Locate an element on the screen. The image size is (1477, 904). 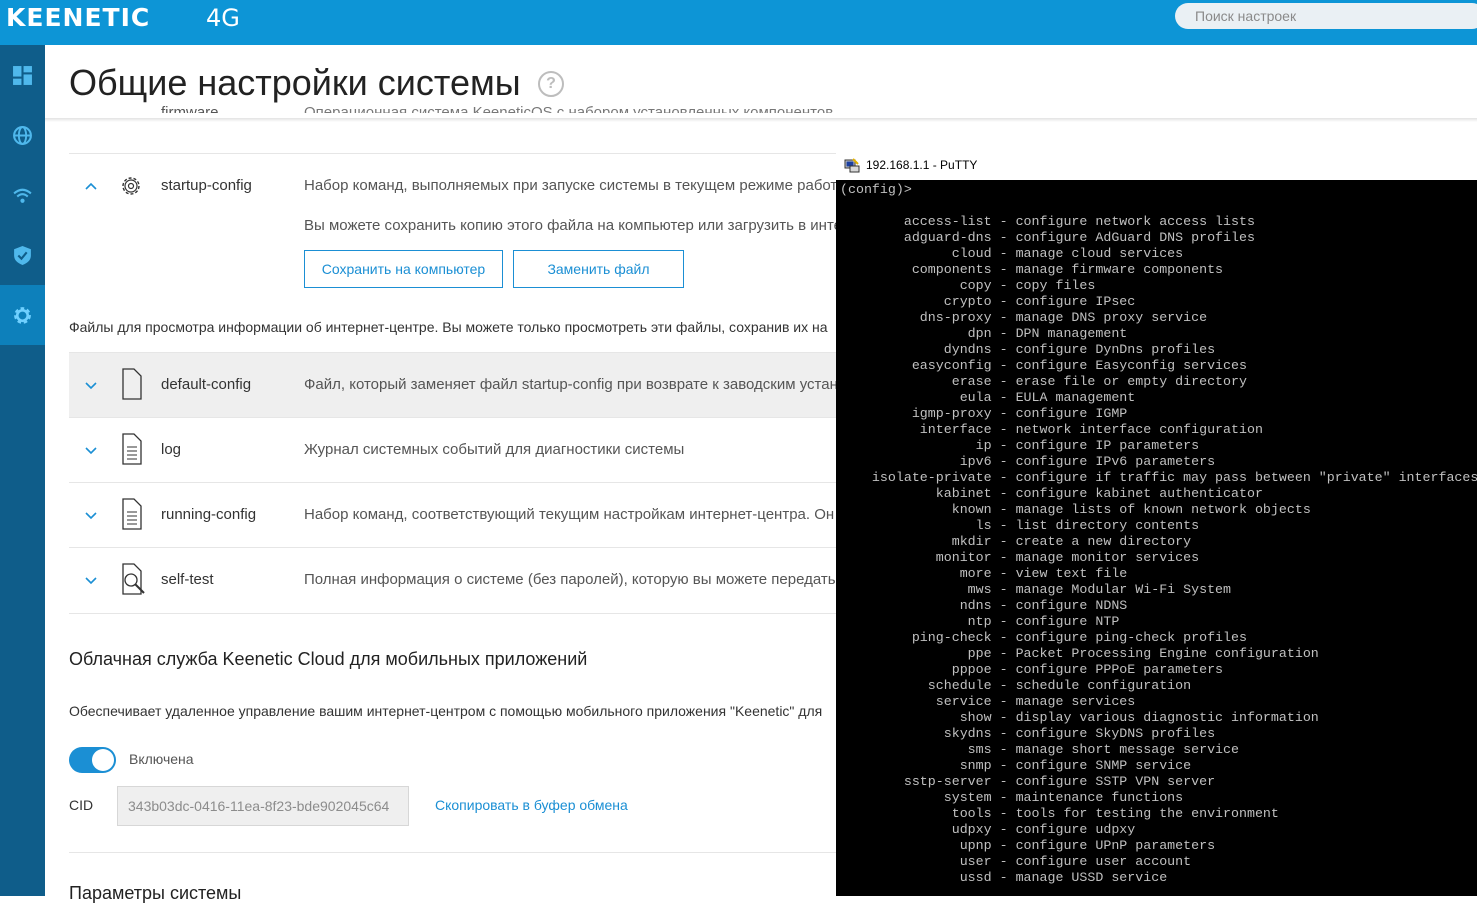
terminal-command: ipv6 is located at coordinates (916, 461).